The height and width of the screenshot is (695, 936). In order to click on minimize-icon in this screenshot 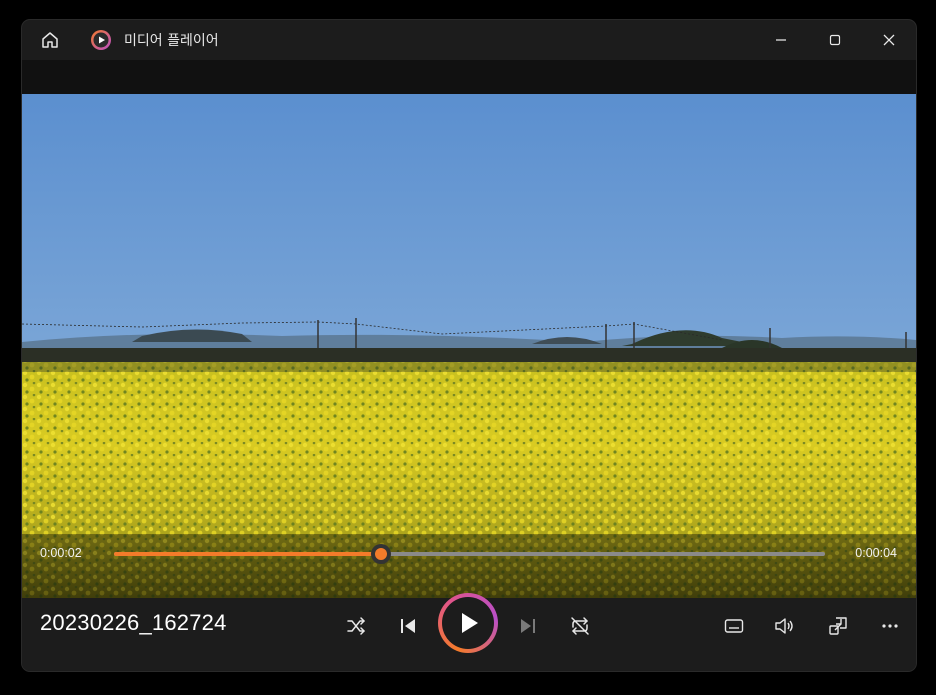, I will do `click(781, 40)`.